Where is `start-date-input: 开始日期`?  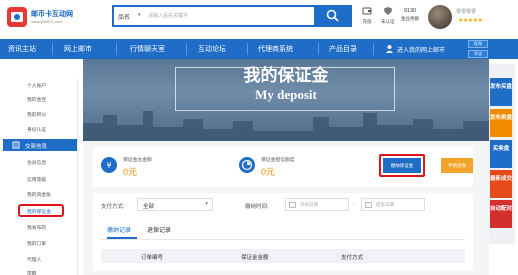 start-date-input: 开始日期 is located at coordinates (317, 204).